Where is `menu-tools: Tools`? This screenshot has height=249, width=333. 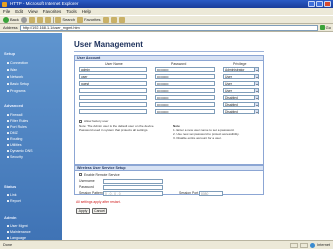
menu-tools: Tools is located at coordinates (71, 11).